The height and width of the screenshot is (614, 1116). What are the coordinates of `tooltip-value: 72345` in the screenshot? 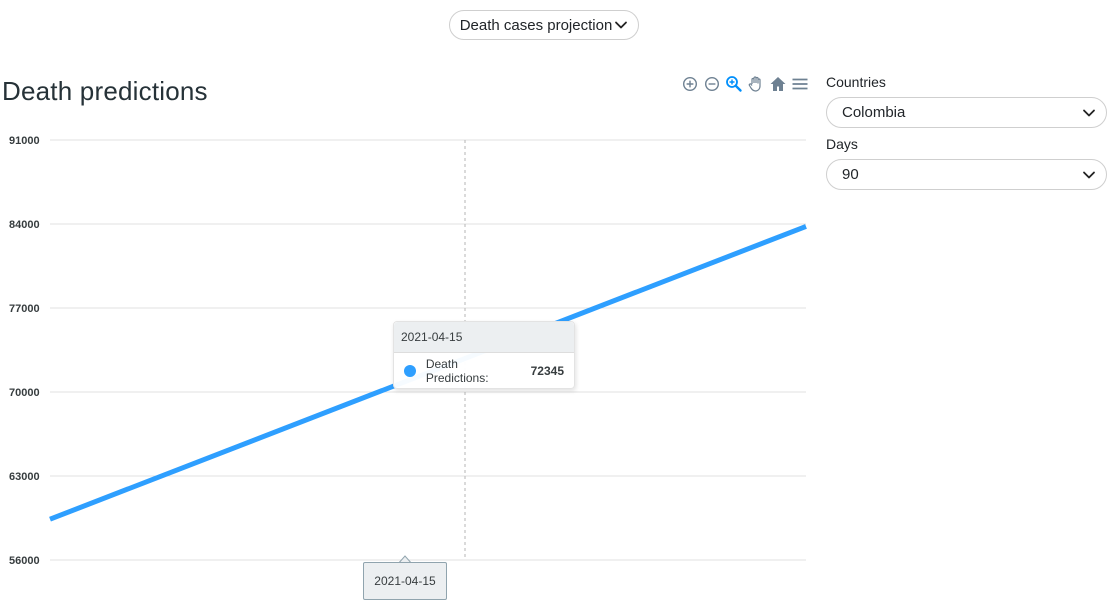 It's located at (547, 371).